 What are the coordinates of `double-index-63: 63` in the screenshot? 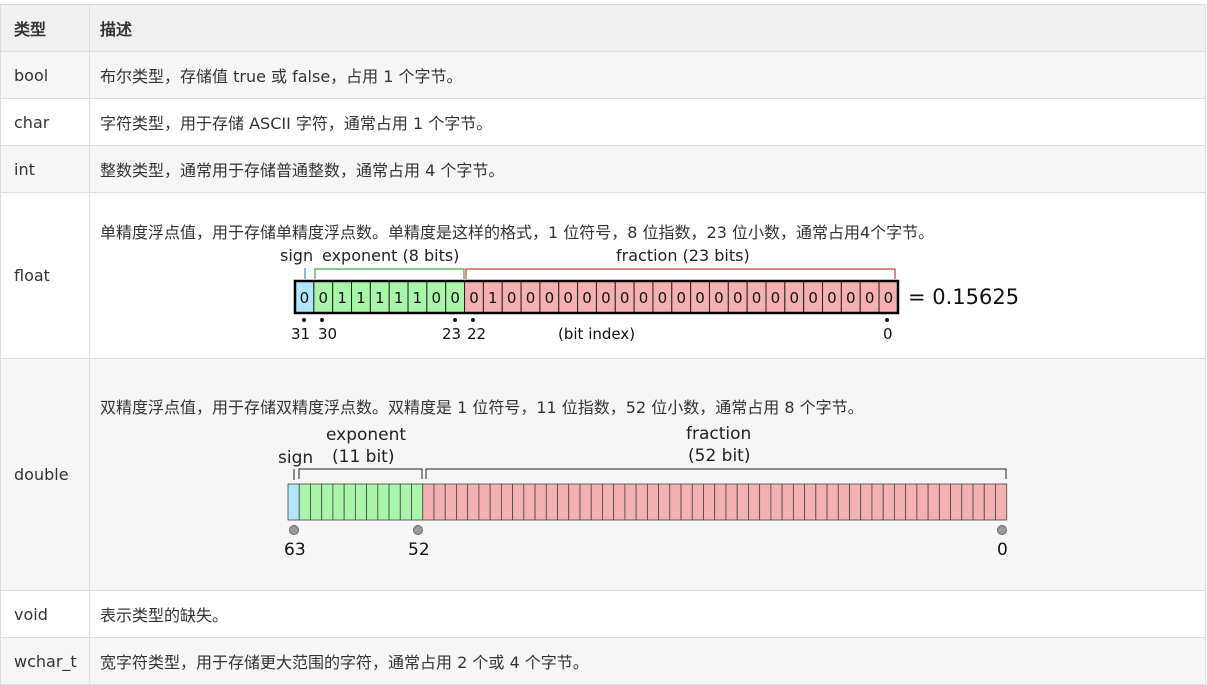 It's located at (295, 550).